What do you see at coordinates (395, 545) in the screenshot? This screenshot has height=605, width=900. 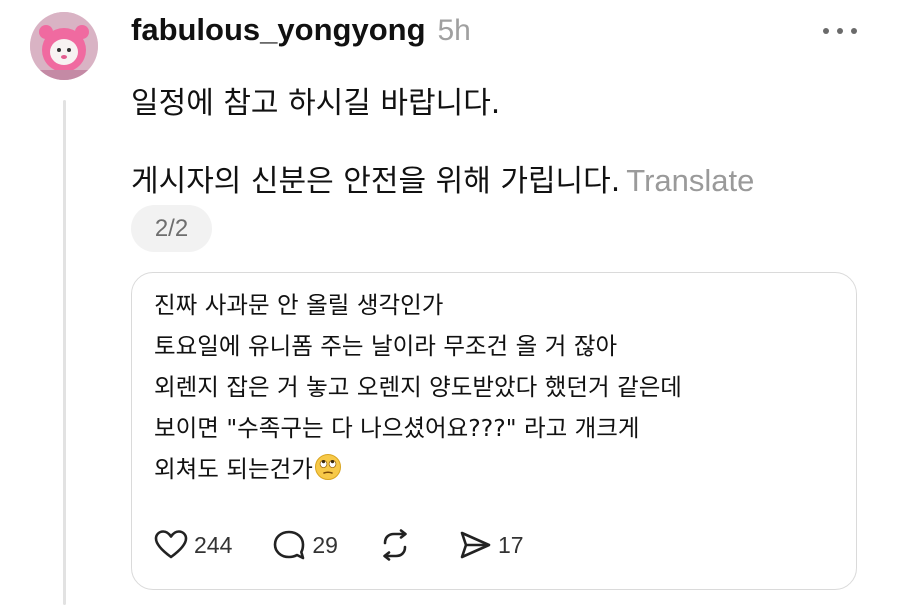 I see `repost-icon` at bounding box center [395, 545].